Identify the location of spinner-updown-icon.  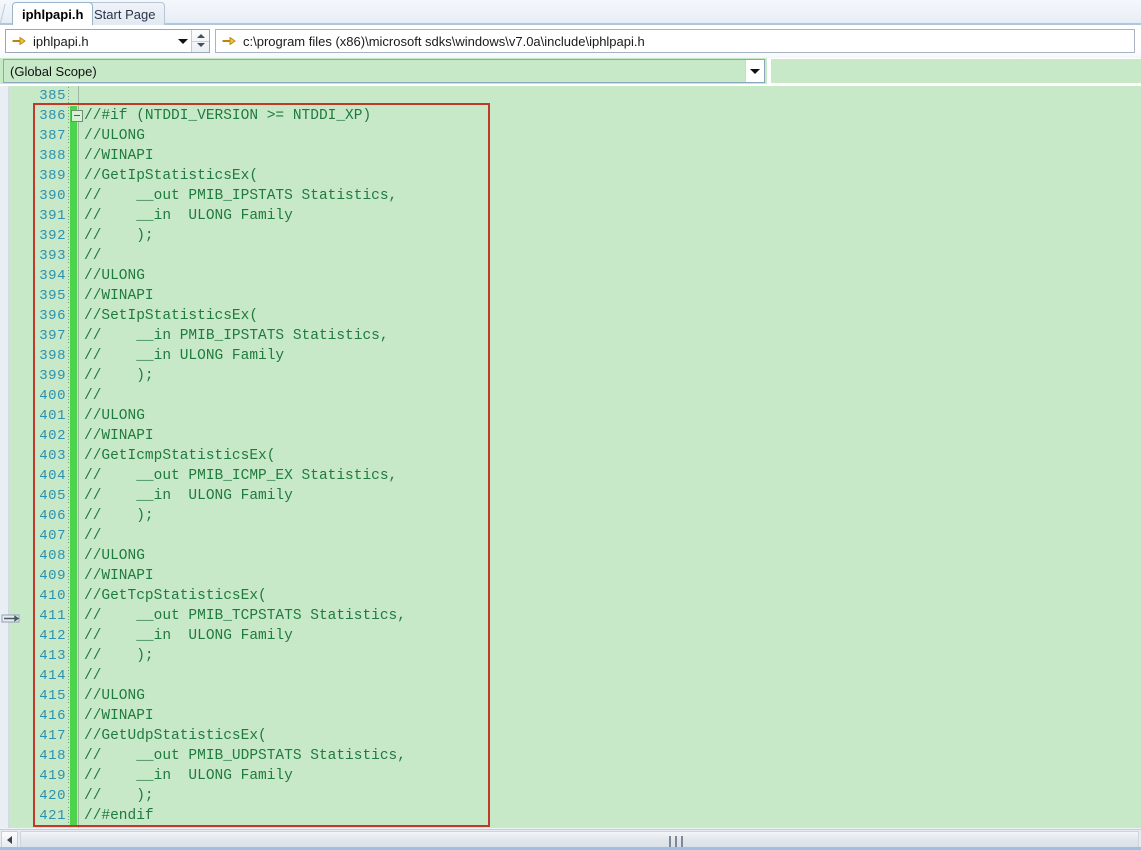
(200, 41).